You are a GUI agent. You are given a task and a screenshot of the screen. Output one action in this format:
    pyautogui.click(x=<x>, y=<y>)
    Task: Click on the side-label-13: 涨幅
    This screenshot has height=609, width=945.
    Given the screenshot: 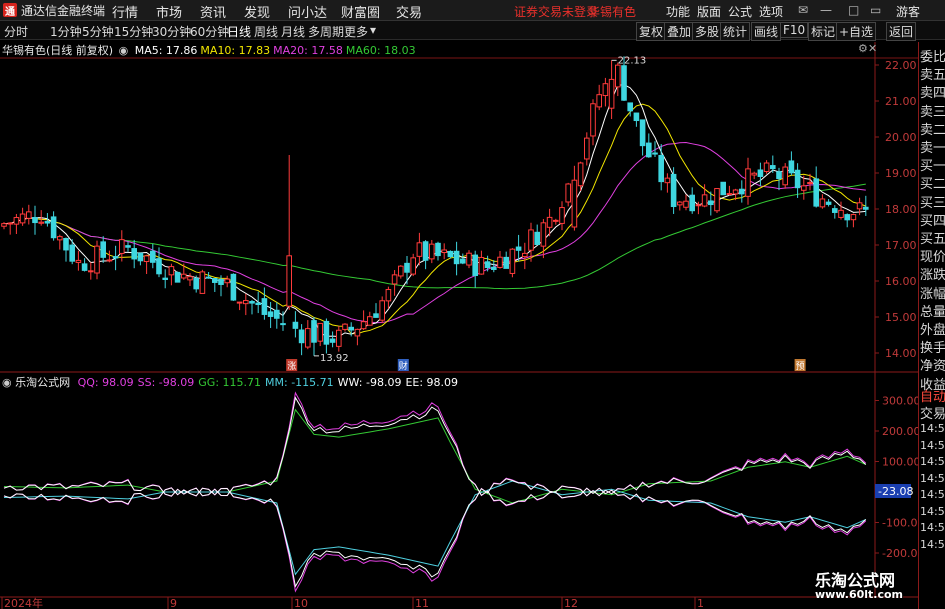 What is the action you would take?
    pyautogui.click(x=932, y=294)
    